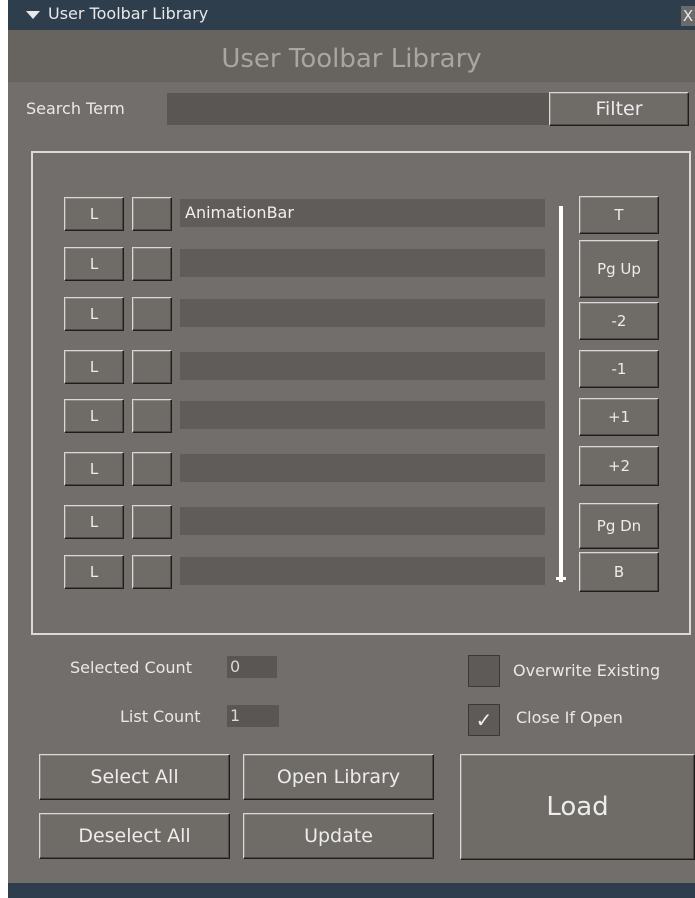 The width and height of the screenshot is (695, 898). Describe the element at coordinates (587, 670) in the screenshot. I see `overwrite-existing-label: Overwrite Existing` at that location.